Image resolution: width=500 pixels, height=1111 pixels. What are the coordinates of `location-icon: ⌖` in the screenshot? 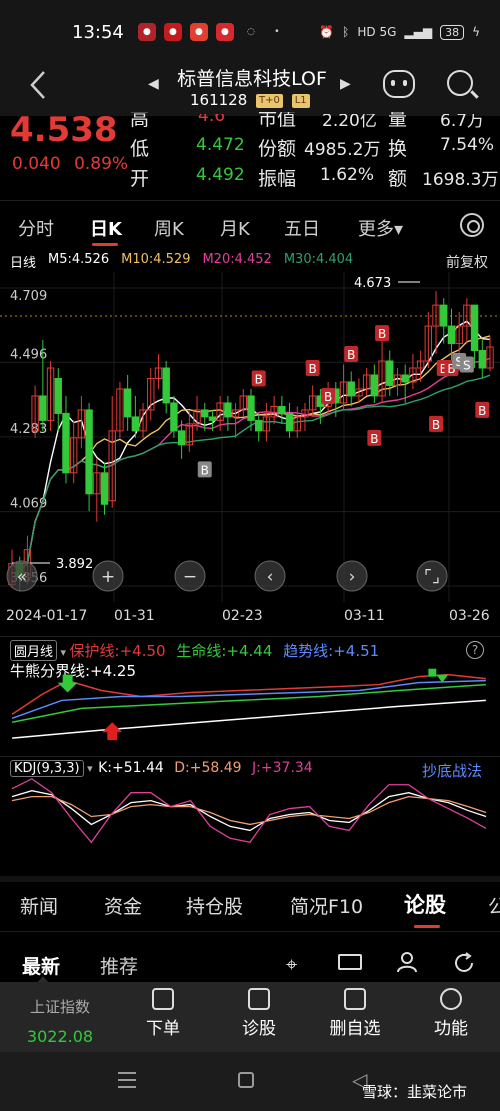 It's located at (291, 964).